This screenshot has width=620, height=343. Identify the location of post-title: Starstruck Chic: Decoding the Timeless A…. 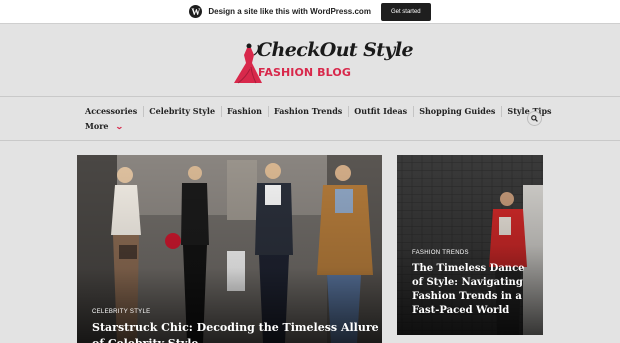
(237, 331).